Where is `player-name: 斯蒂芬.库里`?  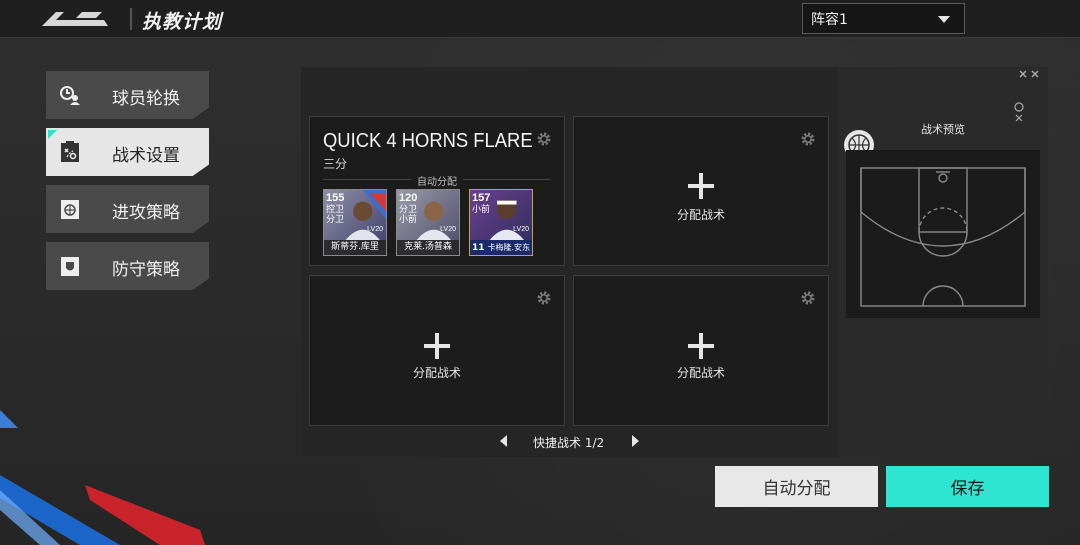 player-name: 斯蒂芬.库里 is located at coordinates (355, 247).